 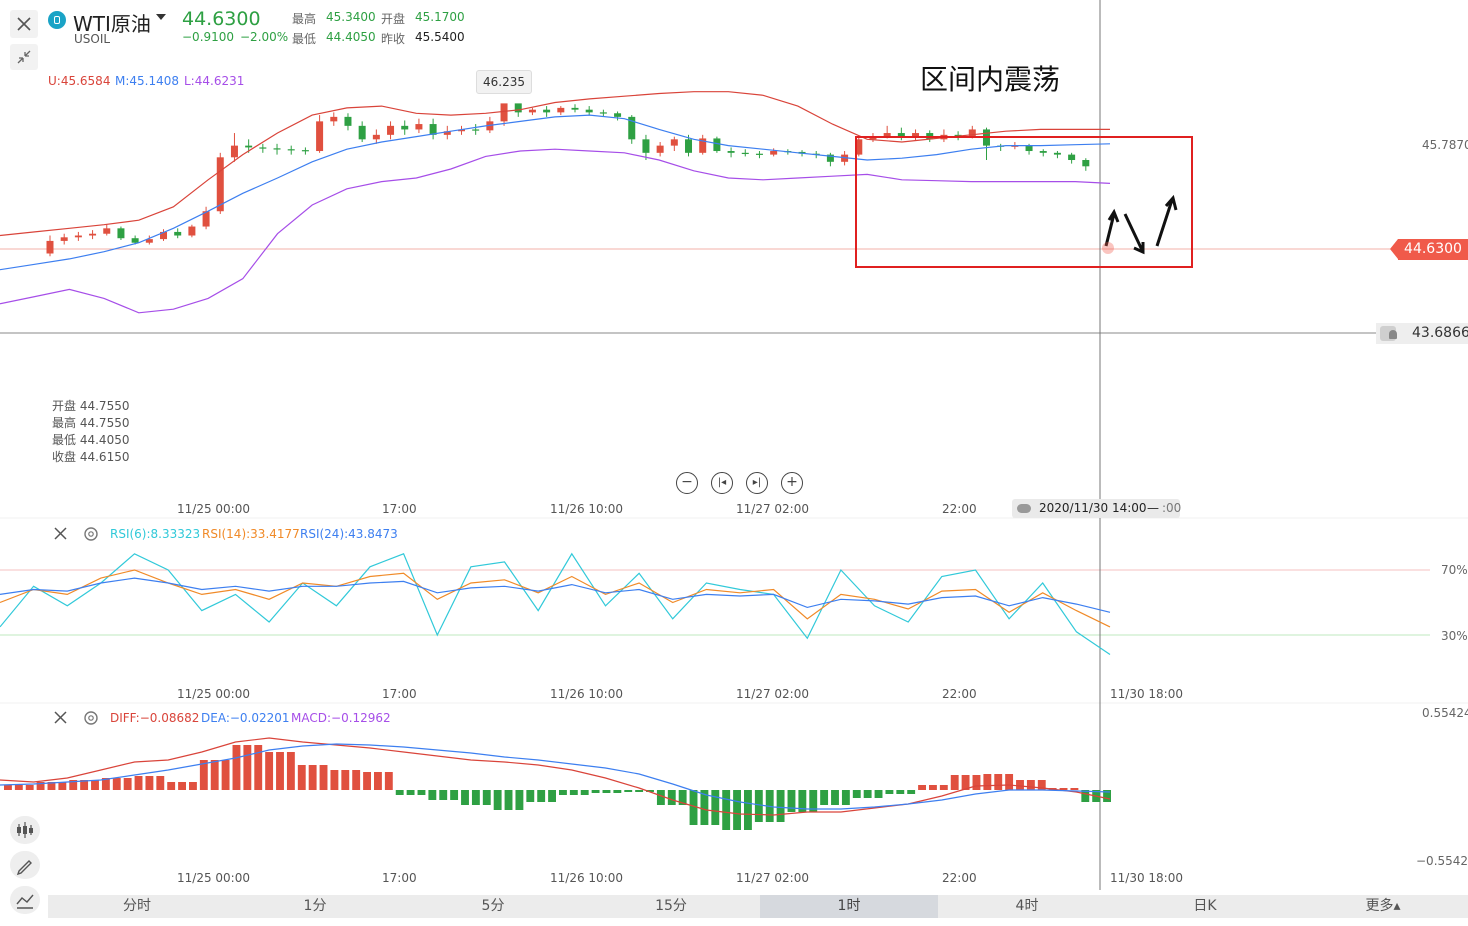 What do you see at coordinates (1146, 694) in the screenshot?
I see `x-label: 11/30 18:00` at bounding box center [1146, 694].